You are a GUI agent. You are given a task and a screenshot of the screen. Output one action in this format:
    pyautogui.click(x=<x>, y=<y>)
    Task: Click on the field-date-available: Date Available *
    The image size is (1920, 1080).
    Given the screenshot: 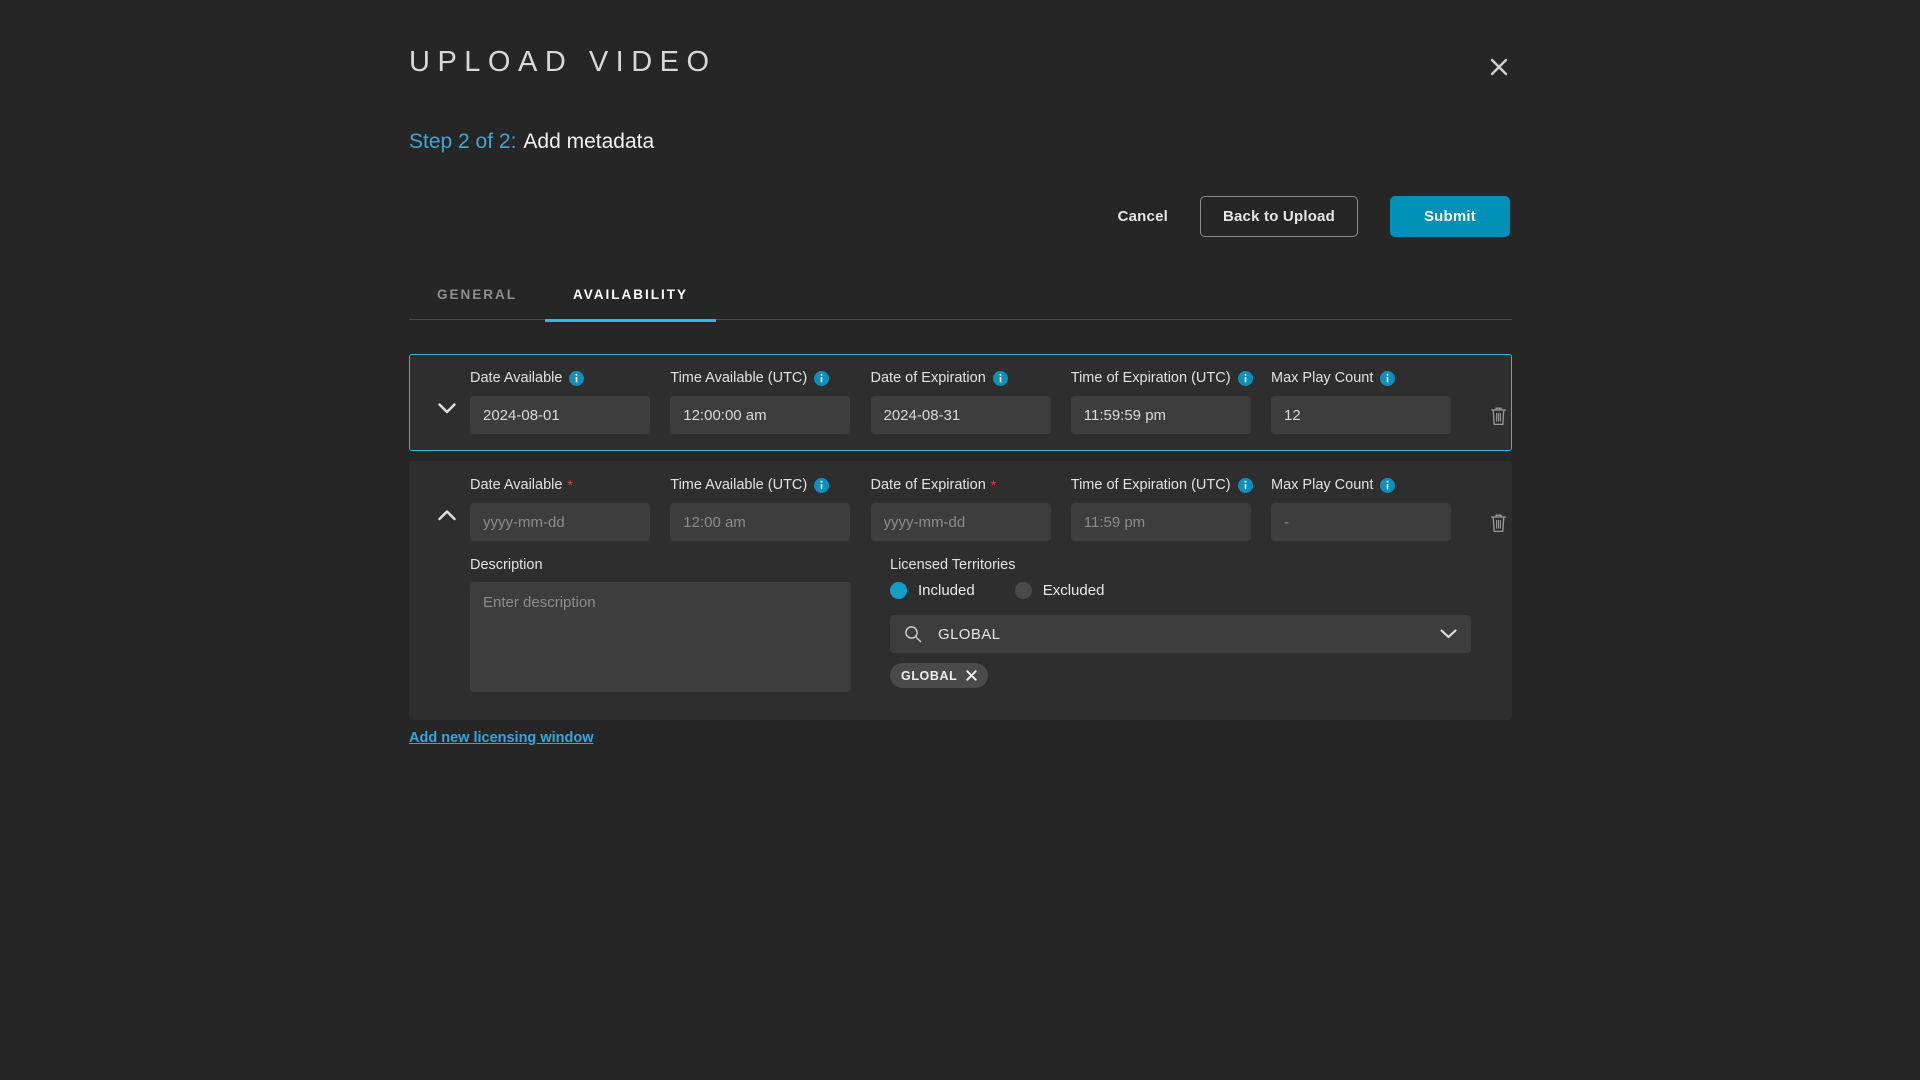 What is the action you would take?
    pyautogui.click(x=569, y=508)
    